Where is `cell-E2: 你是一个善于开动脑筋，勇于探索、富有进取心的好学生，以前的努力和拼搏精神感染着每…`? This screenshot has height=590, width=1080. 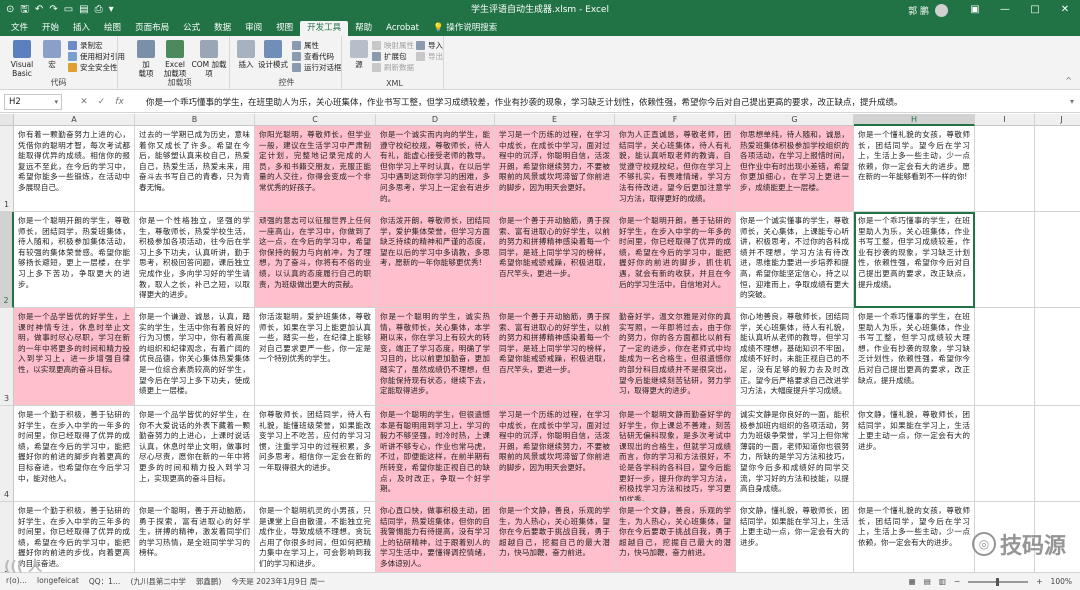 cell-E2: 你是一个善于开动脑筋，勇于探索、富有进取心的好学生，以前的努力和拼搏精神感染着每… is located at coordinates (555, 260).